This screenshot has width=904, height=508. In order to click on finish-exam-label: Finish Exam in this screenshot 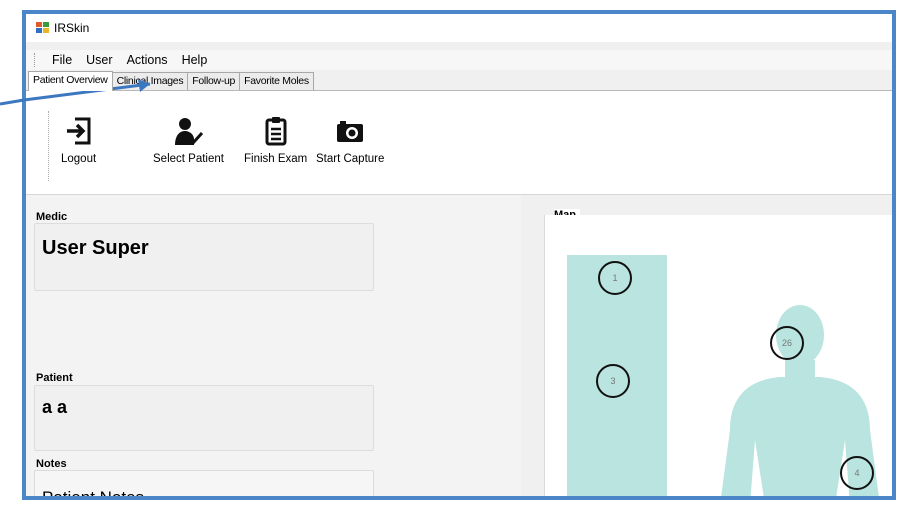, I will do `click(276, 159)`.